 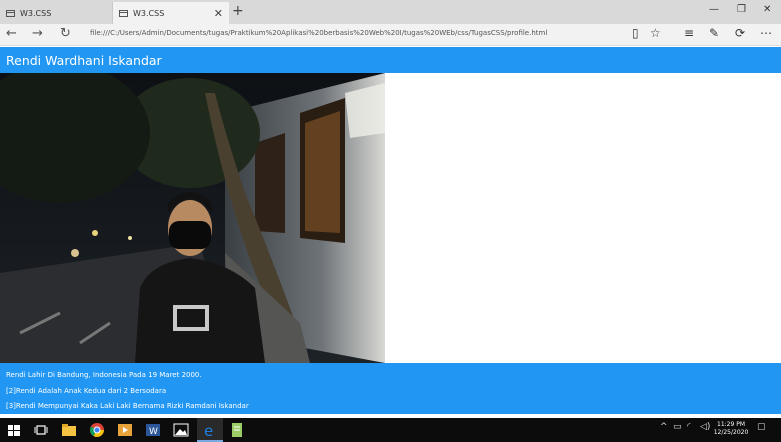 What do you see at coordinates (37, 33) in the screenshot?
I see `forward-icon: →` at bounding box center [37, 33].